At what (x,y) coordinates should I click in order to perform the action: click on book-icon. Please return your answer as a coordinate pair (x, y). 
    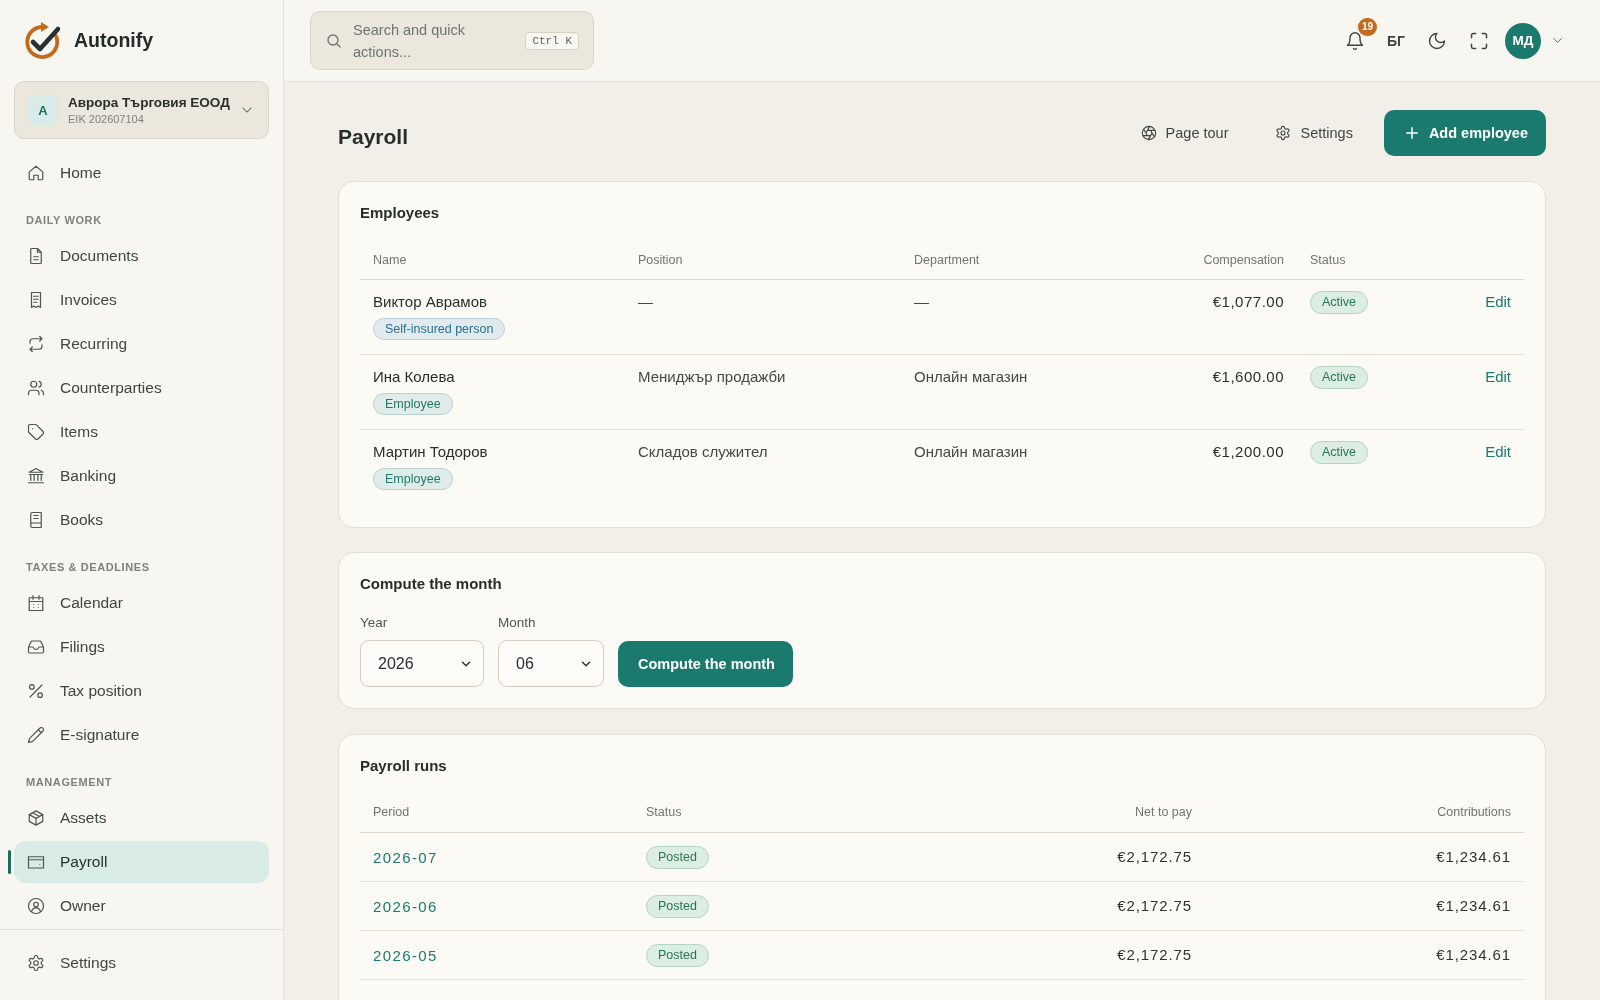
    Looking at the image, I should click on (36, 520).